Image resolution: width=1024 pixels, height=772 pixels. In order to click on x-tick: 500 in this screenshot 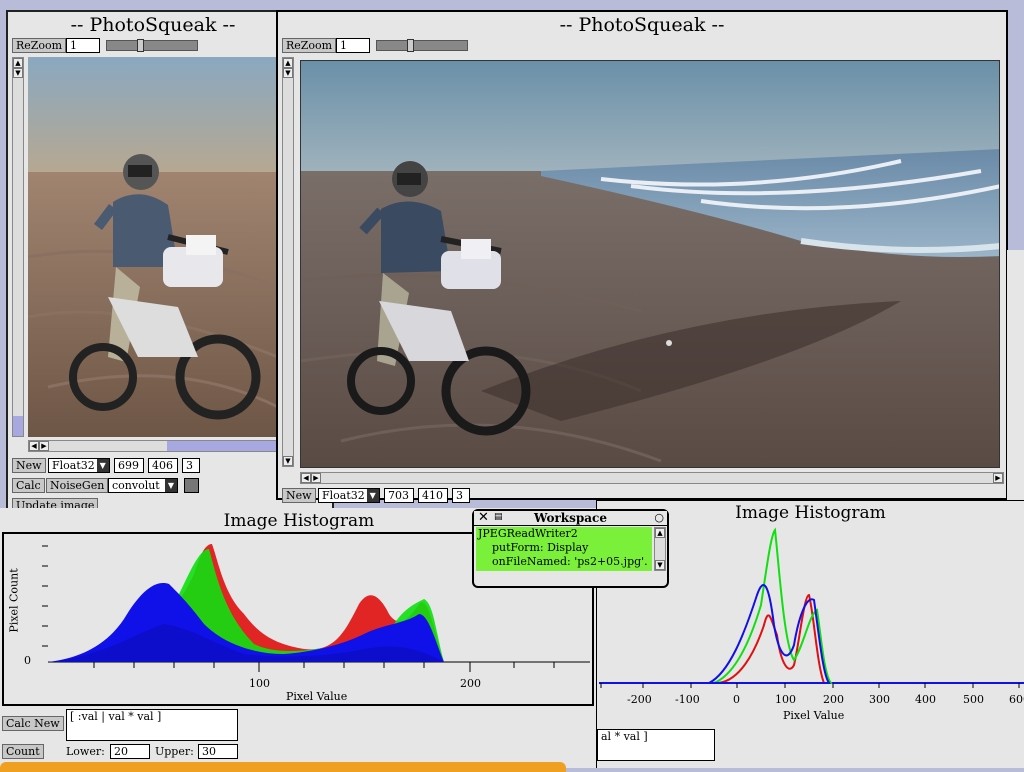, I will do `click(973, 699)`.